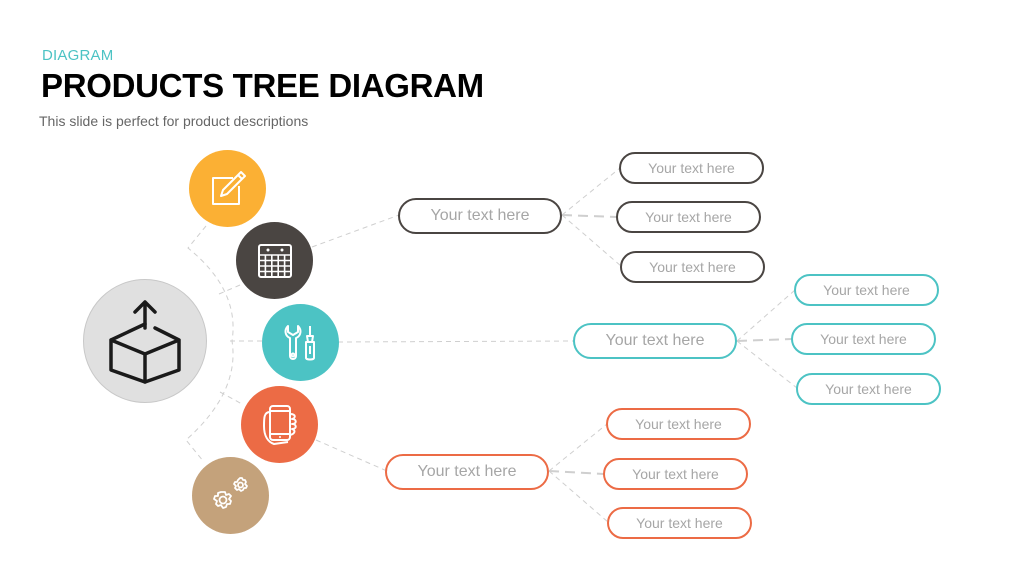 The width and height of the screenshot is (1024, 576). Describe the element at coordinates (230, 492) in the screenshot. I see `gears-icon` at that location.